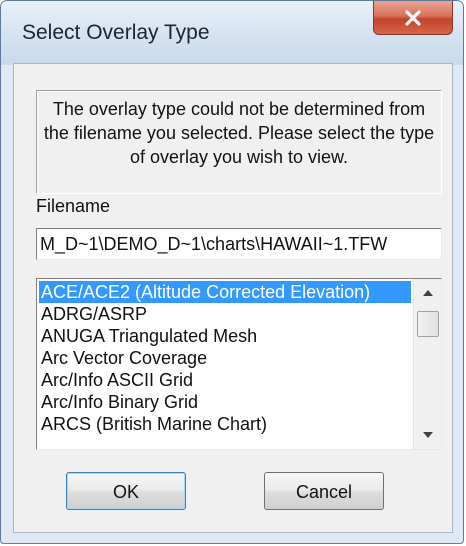 The image size is (466, 546). What do you see at coordinates (225, 424) in the screenshot?
I see `list-item: ARCS (British Marine Chart)` at bounding box center [225, 424].